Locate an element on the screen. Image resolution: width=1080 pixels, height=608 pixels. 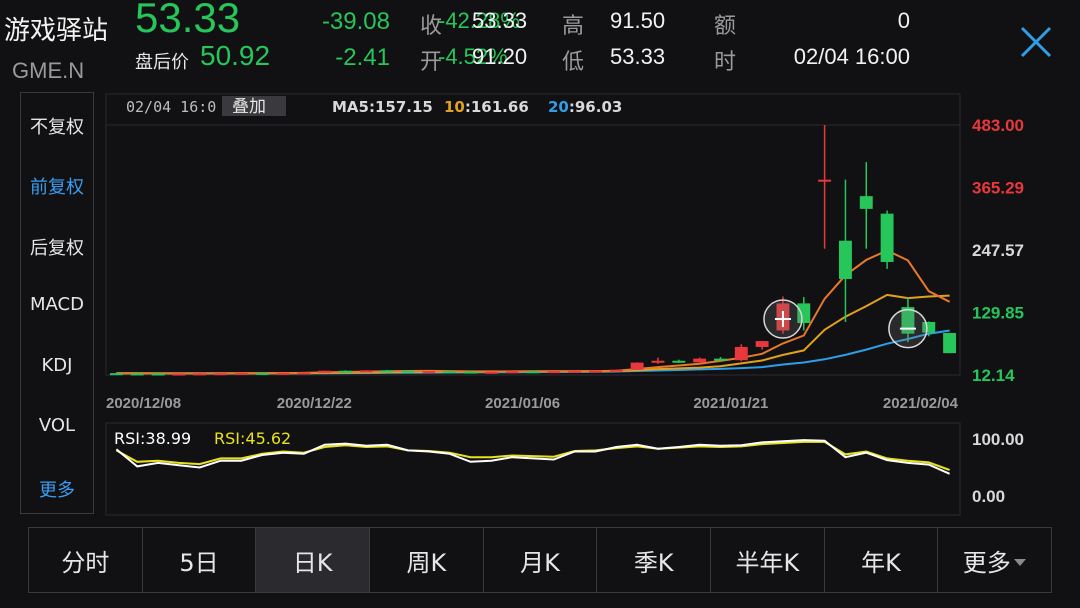
rsi1-label: RSI:38.99 is located at coordinates (152, 438).